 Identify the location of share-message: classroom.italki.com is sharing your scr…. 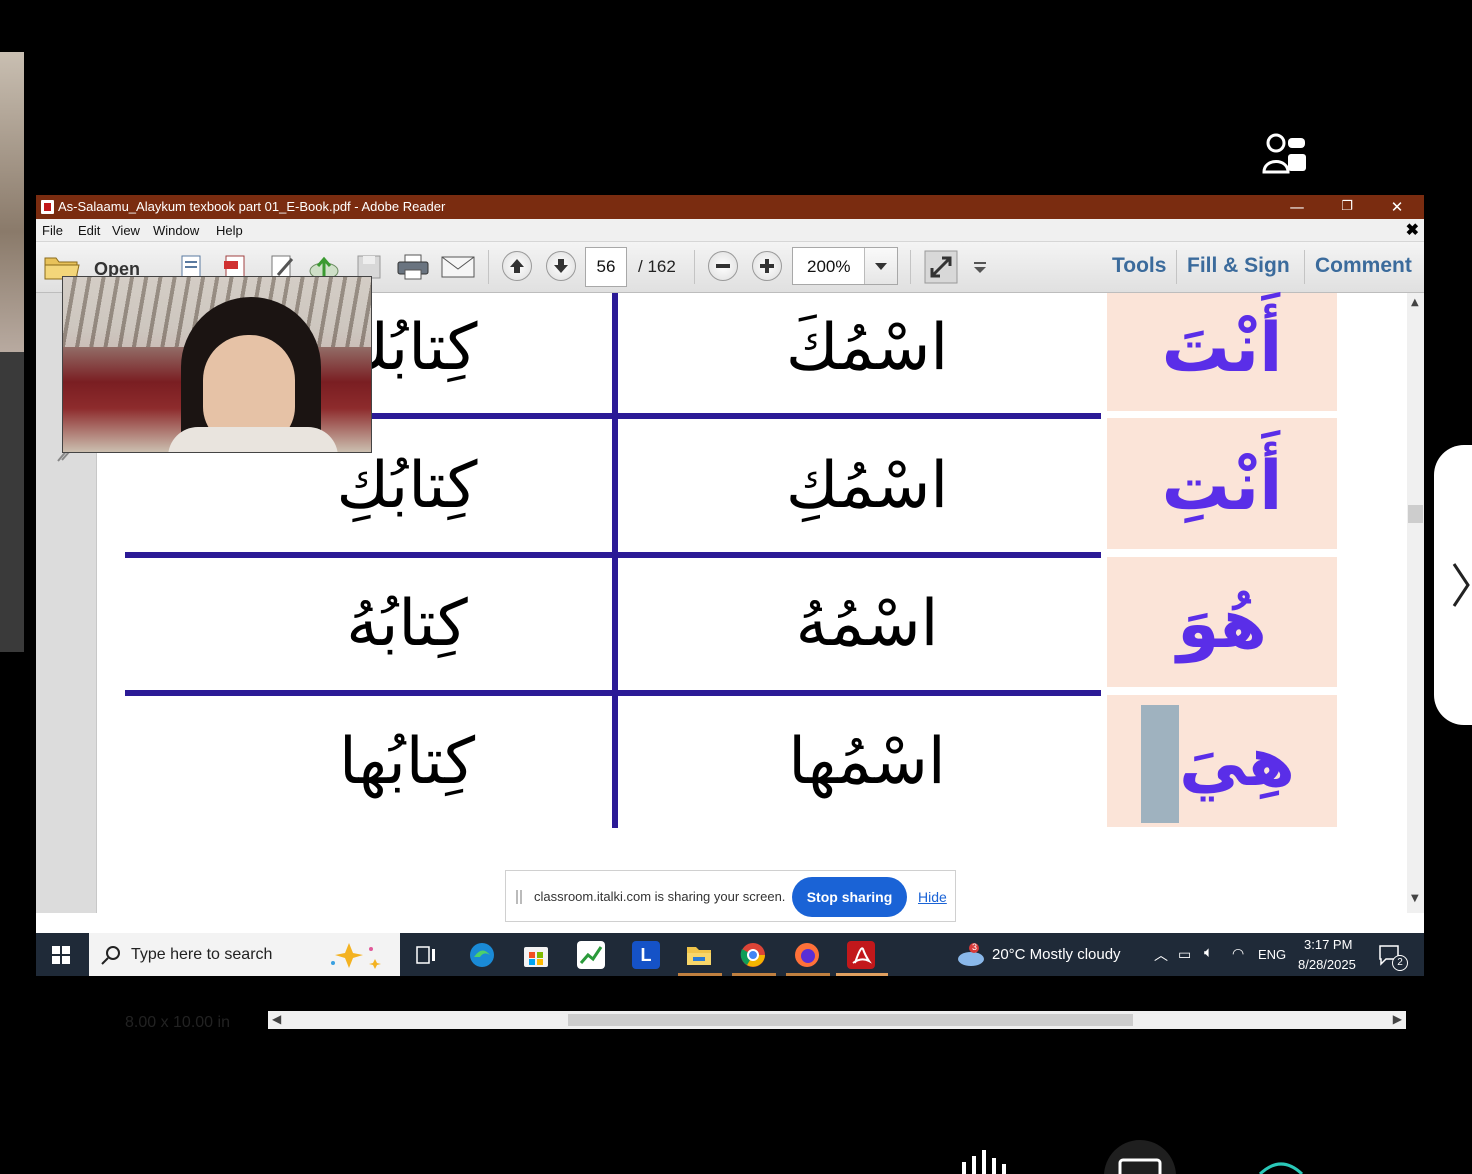
(660, 896).